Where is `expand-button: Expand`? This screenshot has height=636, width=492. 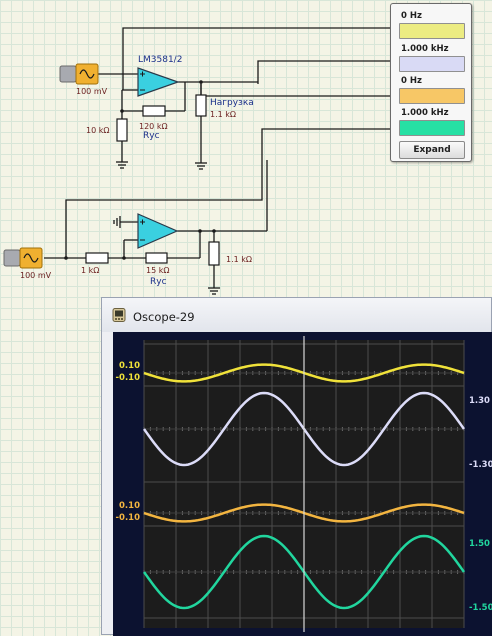 expand-button: Expand is located at coordinates (432, 150).